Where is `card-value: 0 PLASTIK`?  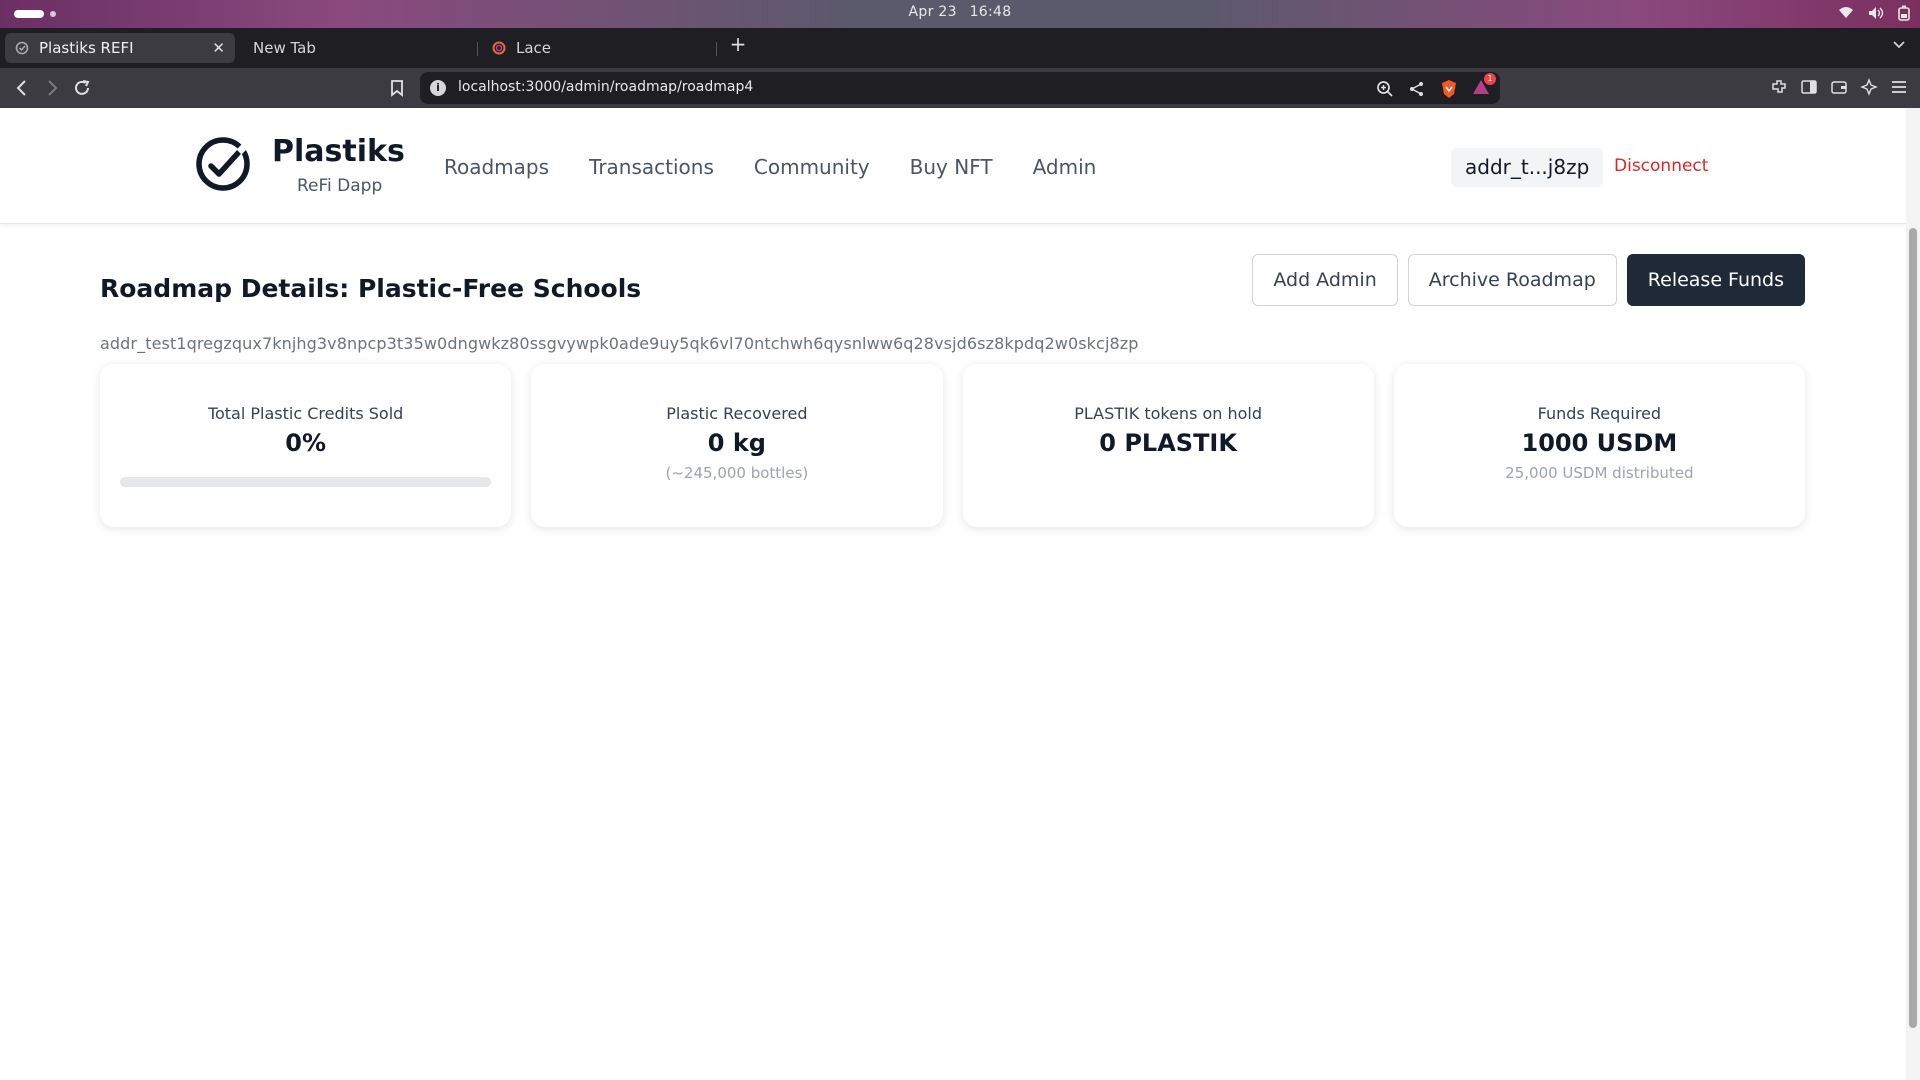
card-value: 0 PLASTIK is located at coordinates (1168, 443).